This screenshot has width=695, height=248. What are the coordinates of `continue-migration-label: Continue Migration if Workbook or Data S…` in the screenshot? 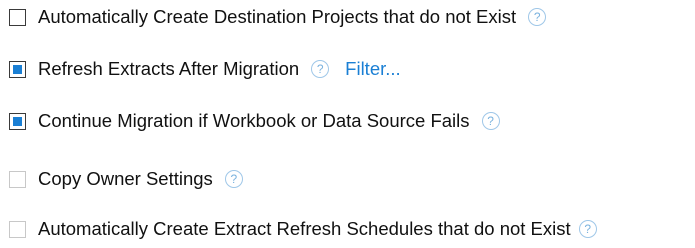 It's located at (254, 121).